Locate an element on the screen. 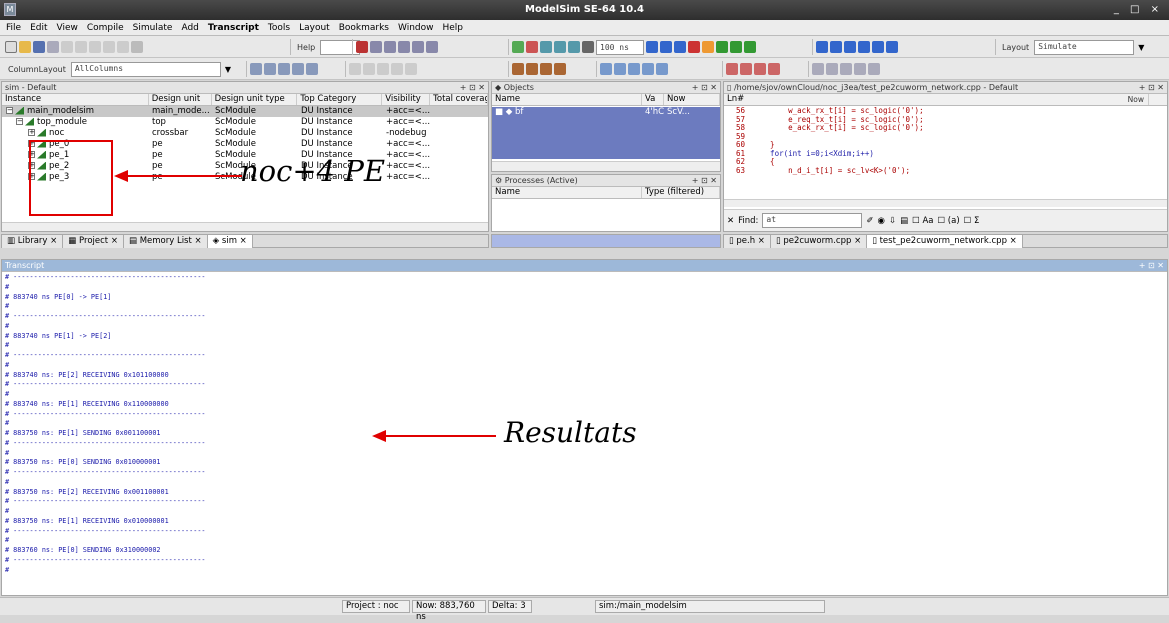 Image resolution: width=1169 pixels, height=623 pixels. tab-pe2cuworm-cpp: ▯ pe2cuworm.cpp × is located at coordinates (819, 241).